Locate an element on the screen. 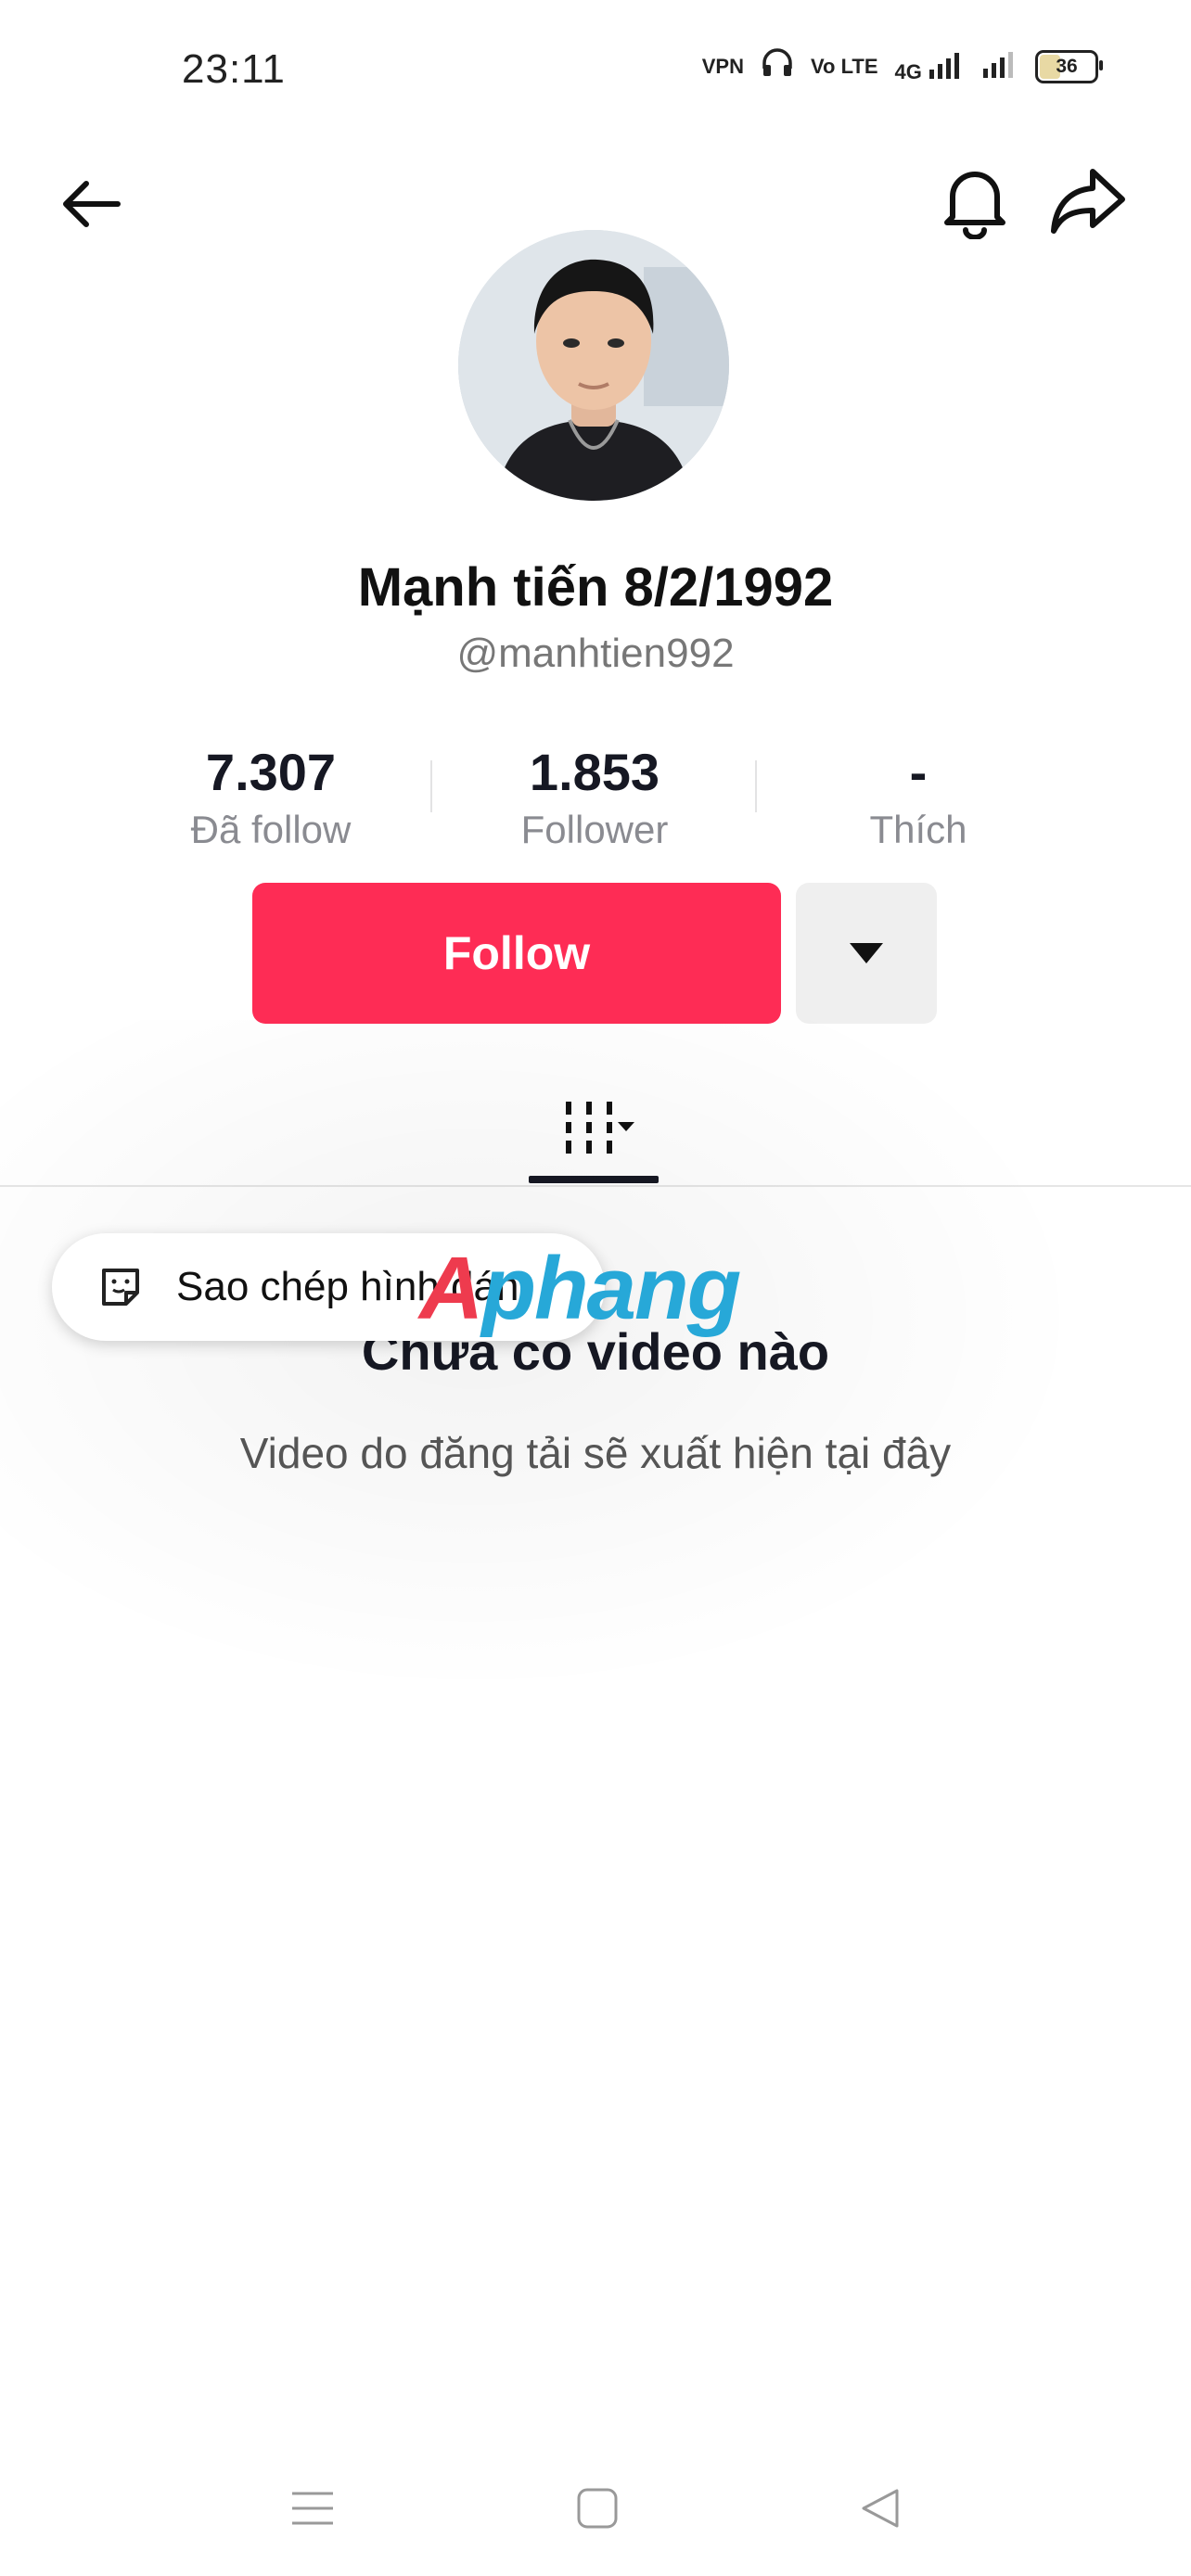 Image resolution: width=1191 pixels, height=2576 pixels. status-time: 23:11 is located at coordinates (234, 69).